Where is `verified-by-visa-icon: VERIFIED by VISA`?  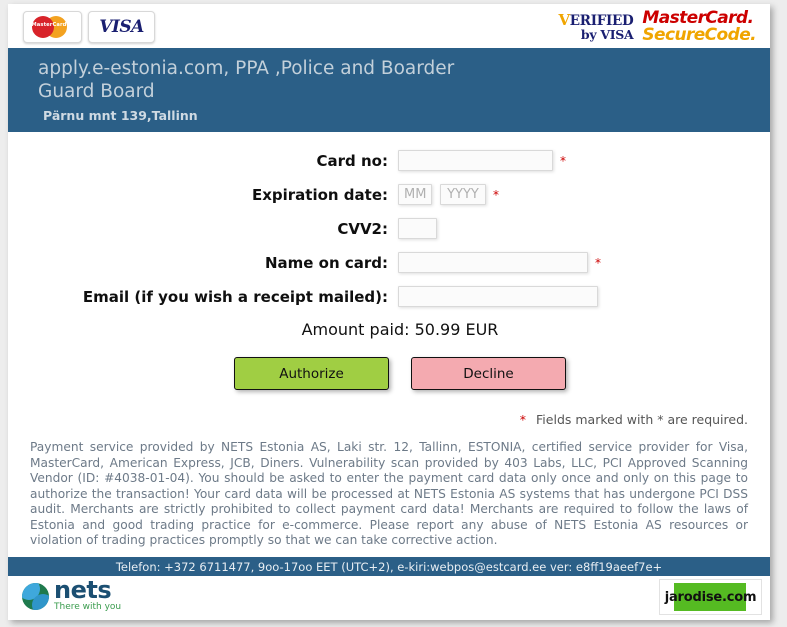 verified-by-visa-icon: VERIFIED by VISA is located at coordinates (596, 26).